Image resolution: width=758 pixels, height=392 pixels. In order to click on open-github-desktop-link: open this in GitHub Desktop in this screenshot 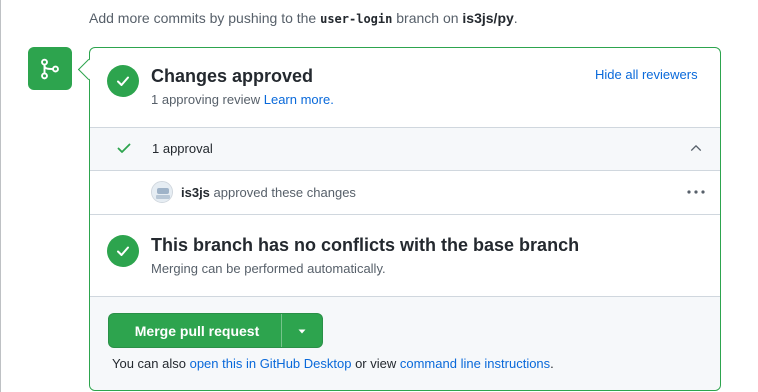, I will do `click(271, 363)`.